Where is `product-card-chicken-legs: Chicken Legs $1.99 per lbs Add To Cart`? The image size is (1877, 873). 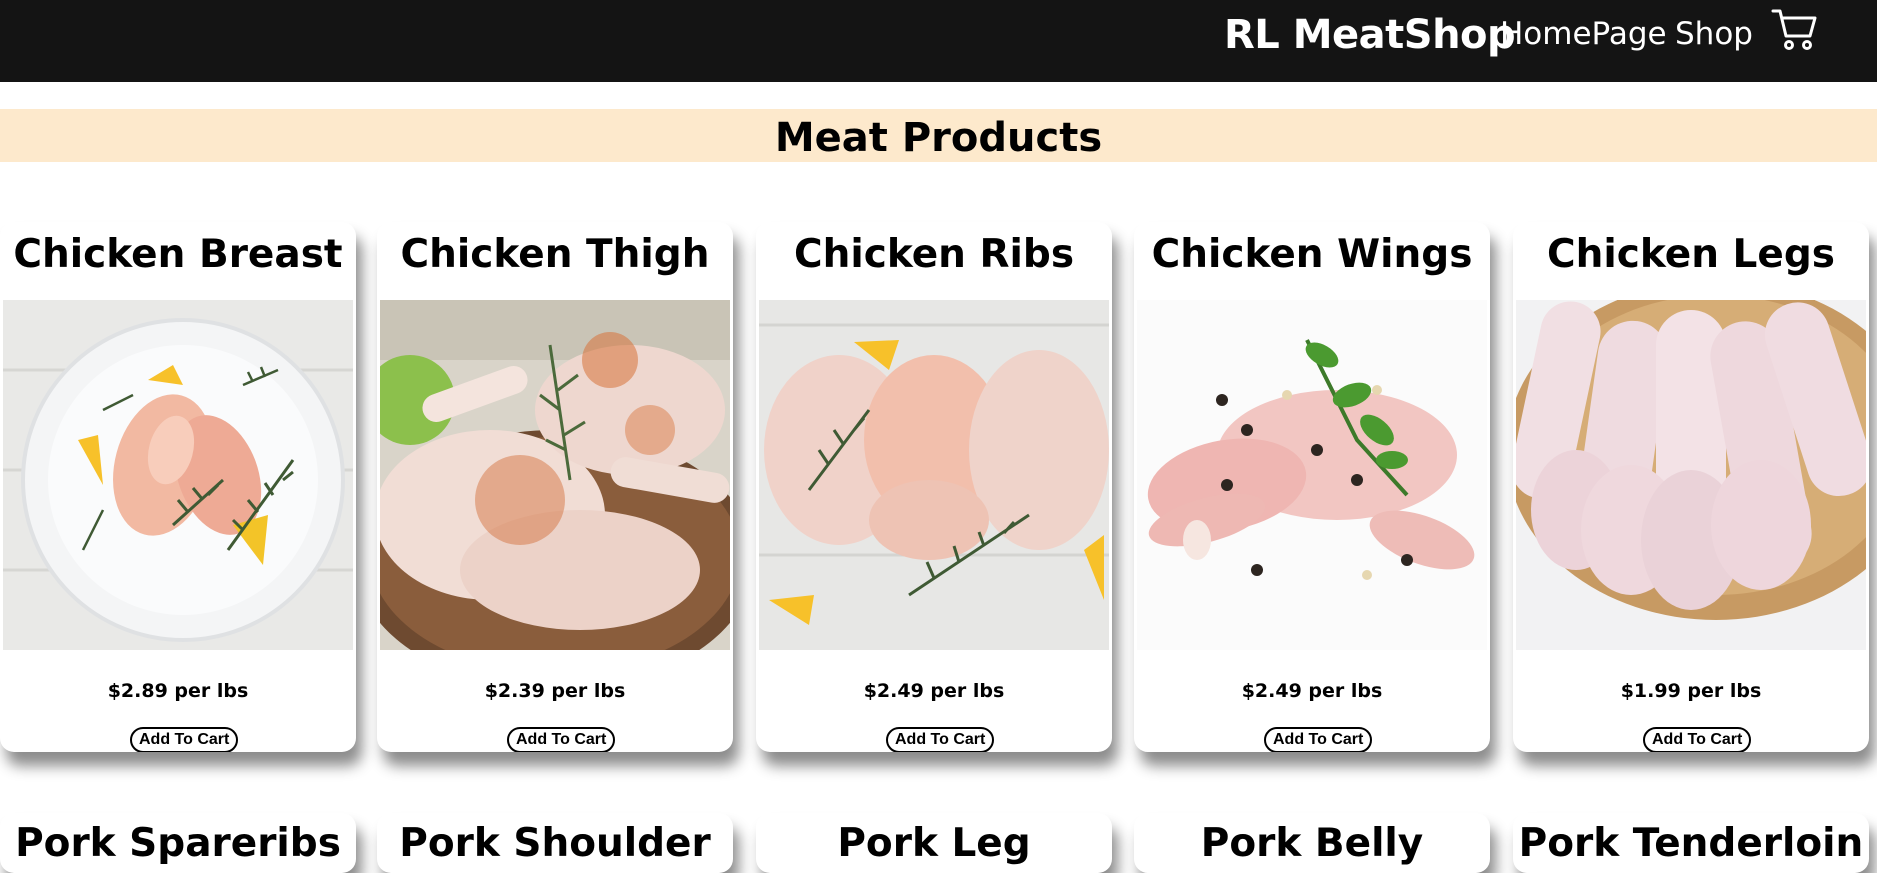 product-card-chicken-legs: Chicken Legs $1.99 per lbs Add To Cart is located at coordinates (1691, 487).